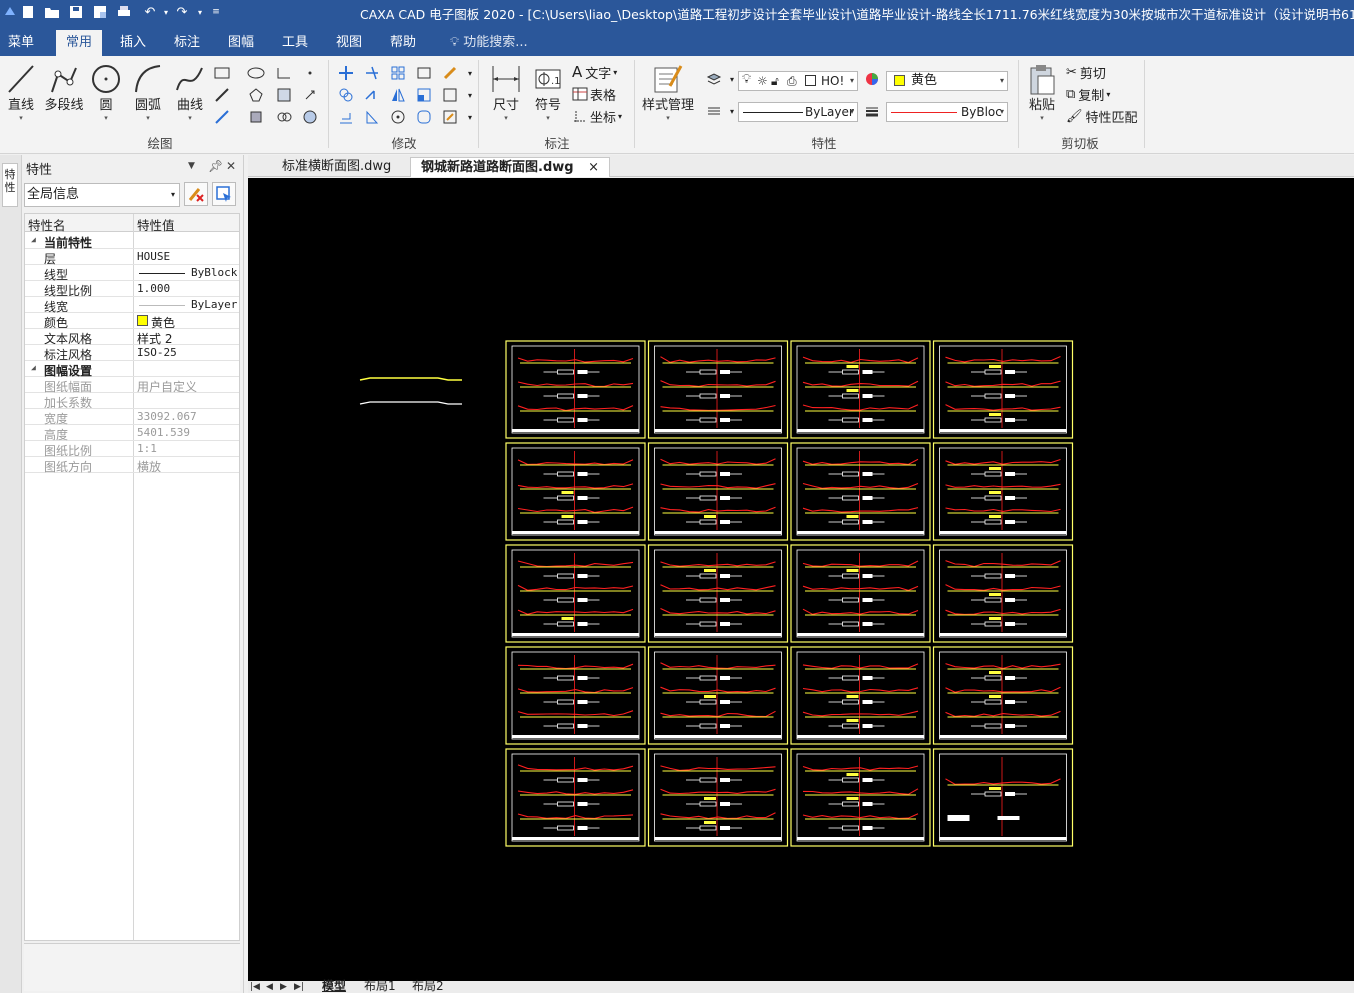 The image size is (1354, 993). What do you see at coordinates (398, 95) in the screenshot?
I see `mirror-icon` at bounding box center [398, 95].